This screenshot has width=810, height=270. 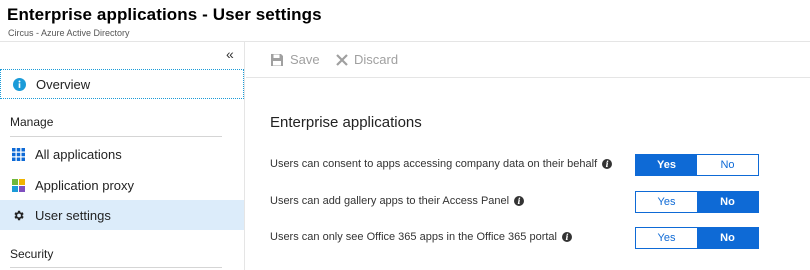 I want to click on close-icon, so click(x=342, y=59).